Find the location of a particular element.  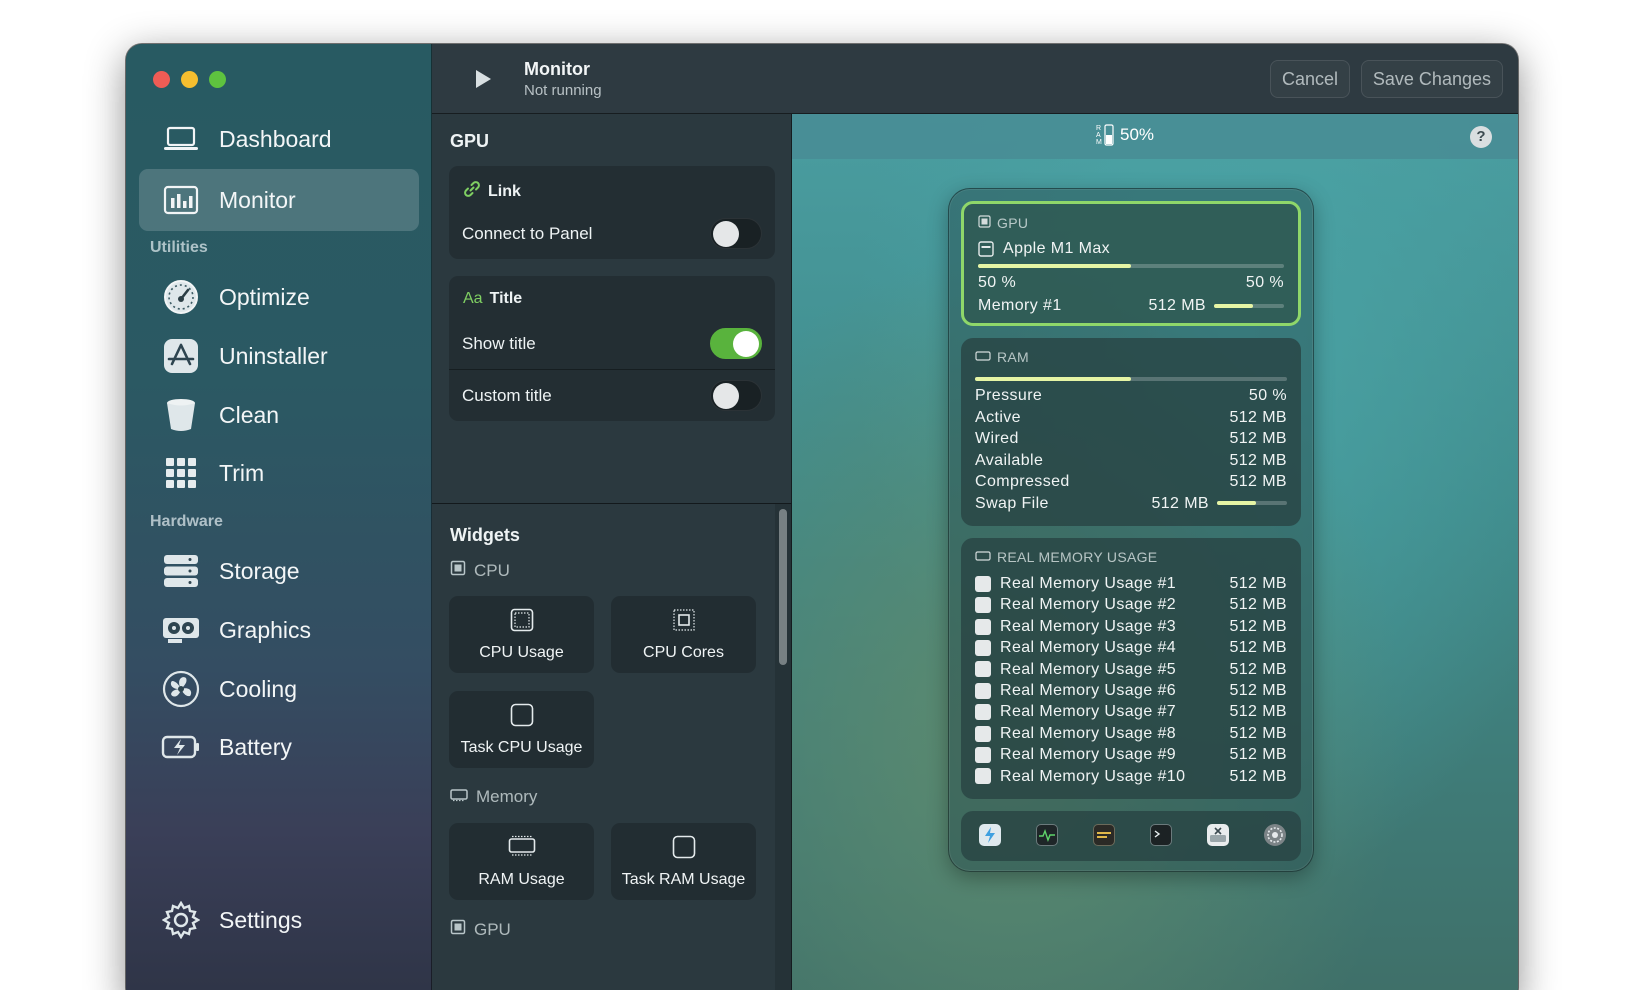

scrollbar-track is located at coordinates (783, 747).